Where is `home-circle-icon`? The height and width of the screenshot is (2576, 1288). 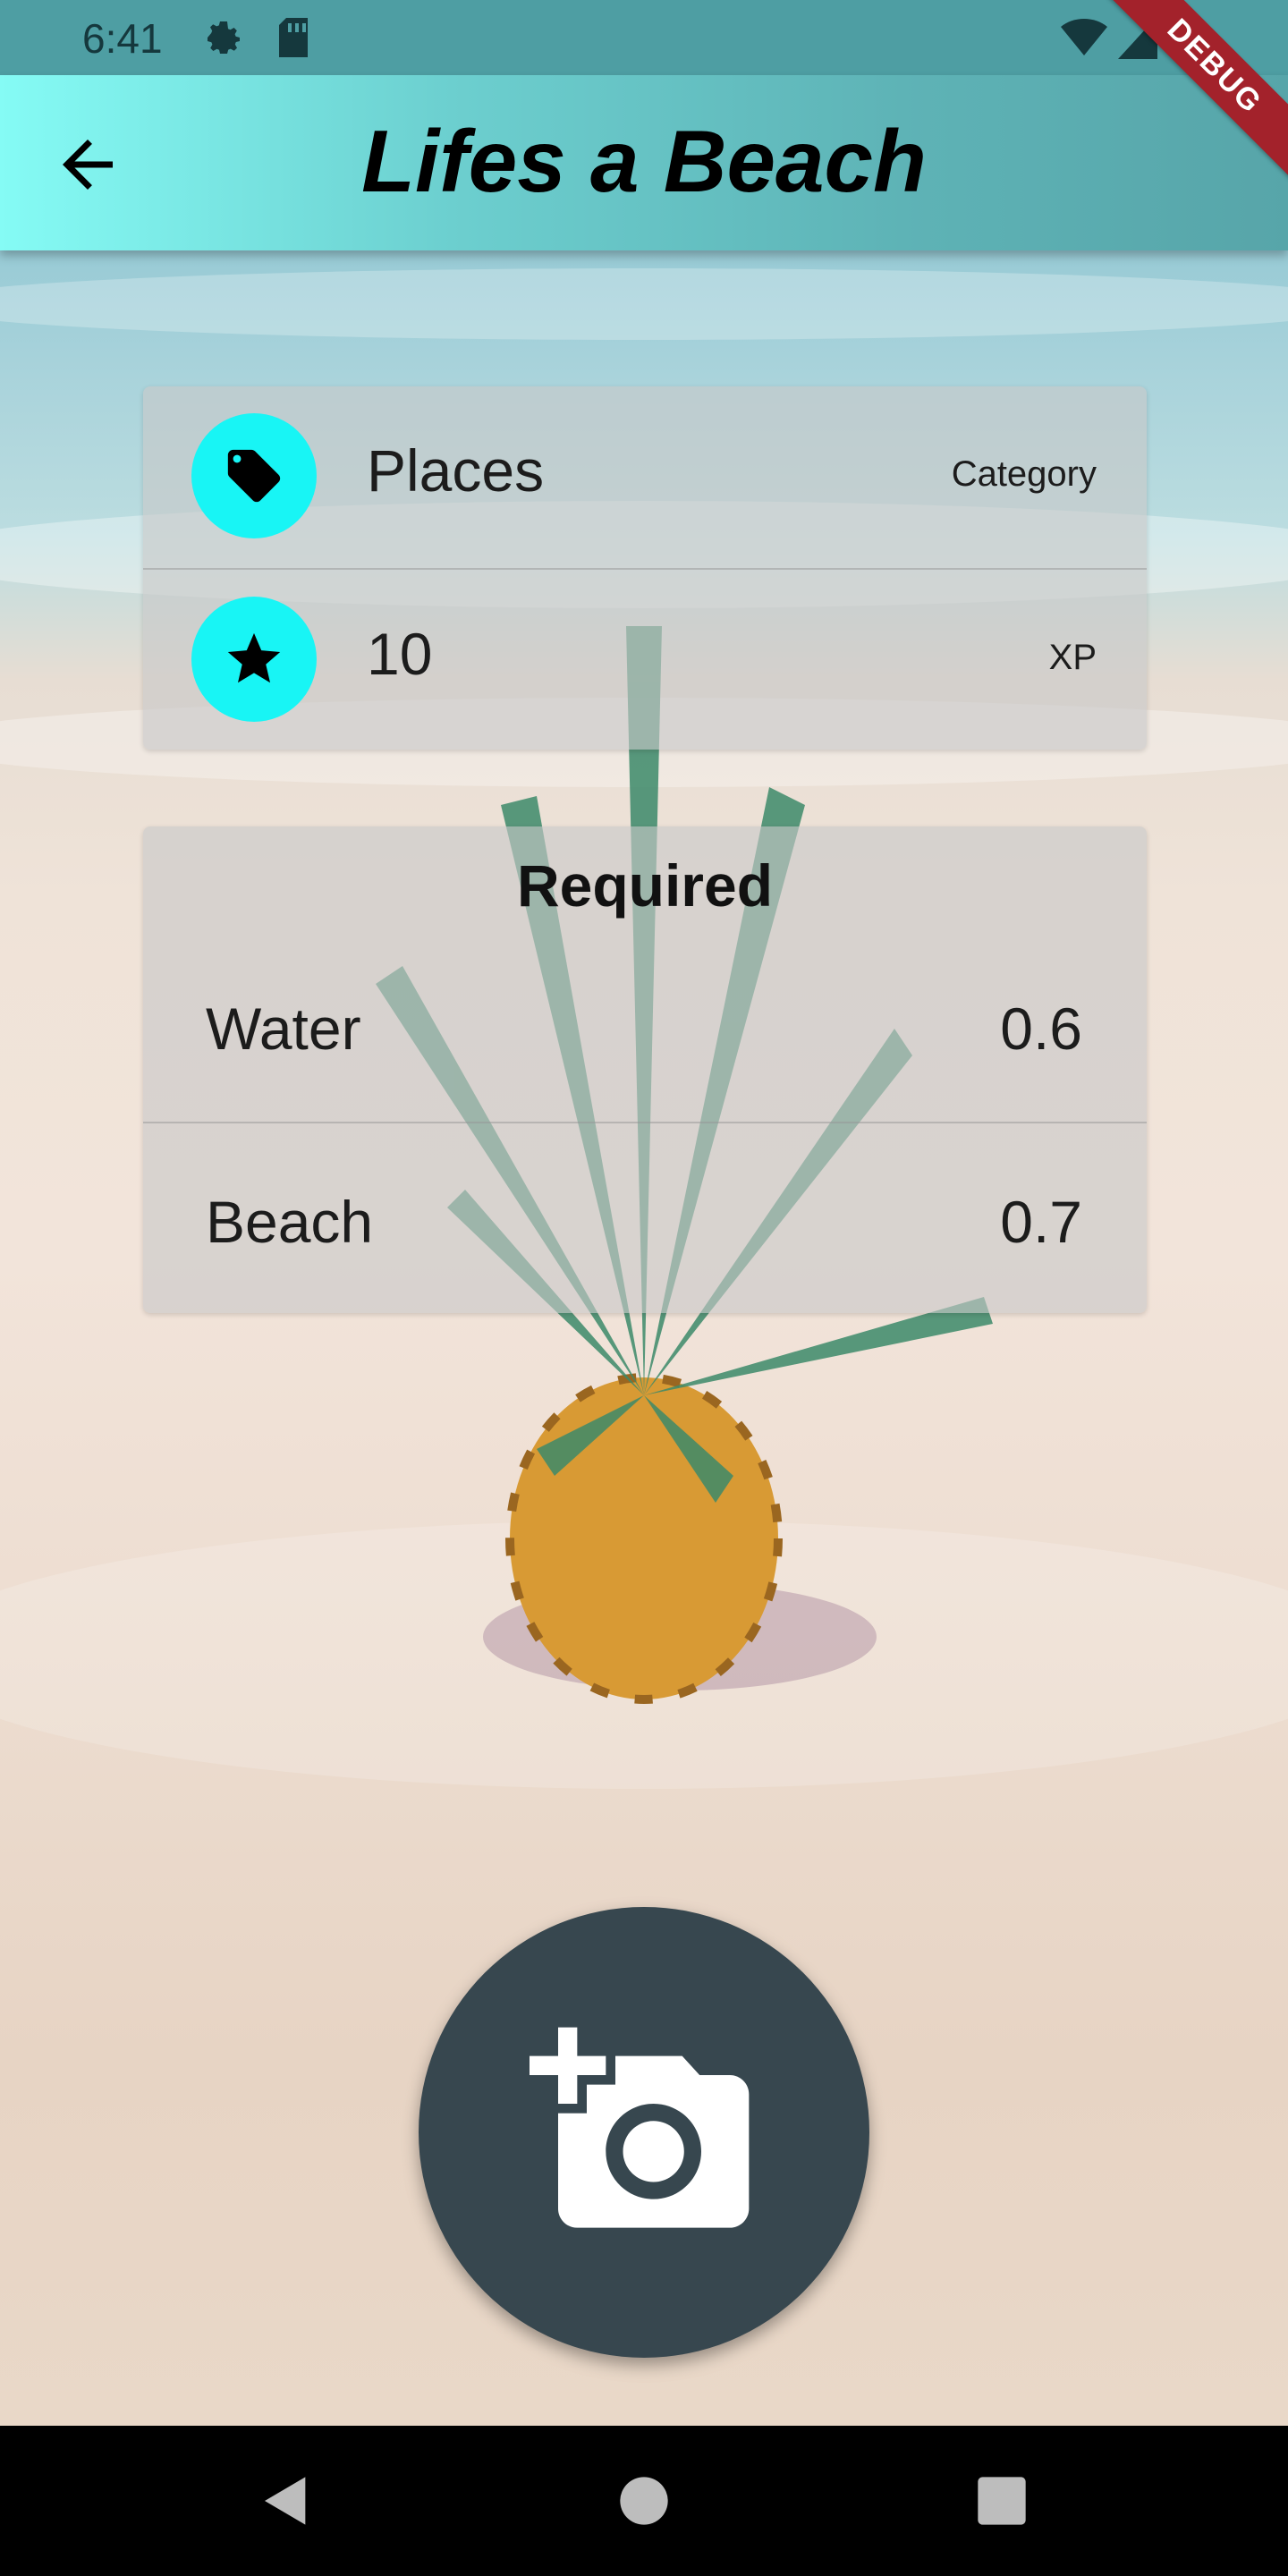 home-circle-icon is located at coordinates (644, 2500).